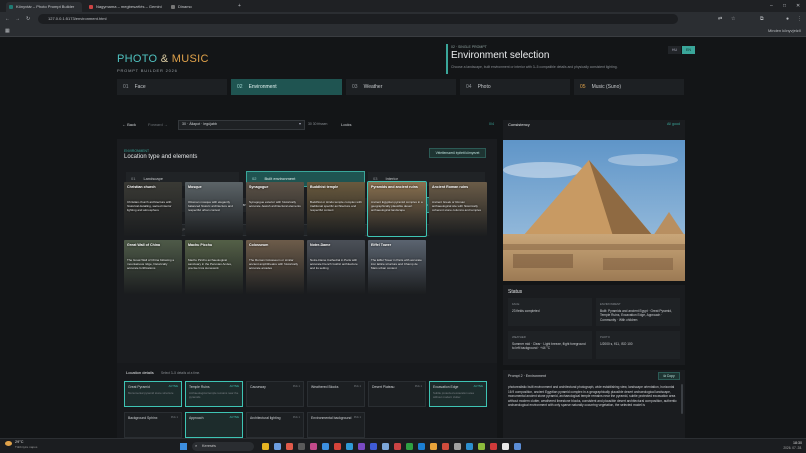  What do you see at coordinates (241, 125) in the screenshot?
I see `preset-select: 30 · Állapot · legújabb ▾` at bounding box center [241, 125].